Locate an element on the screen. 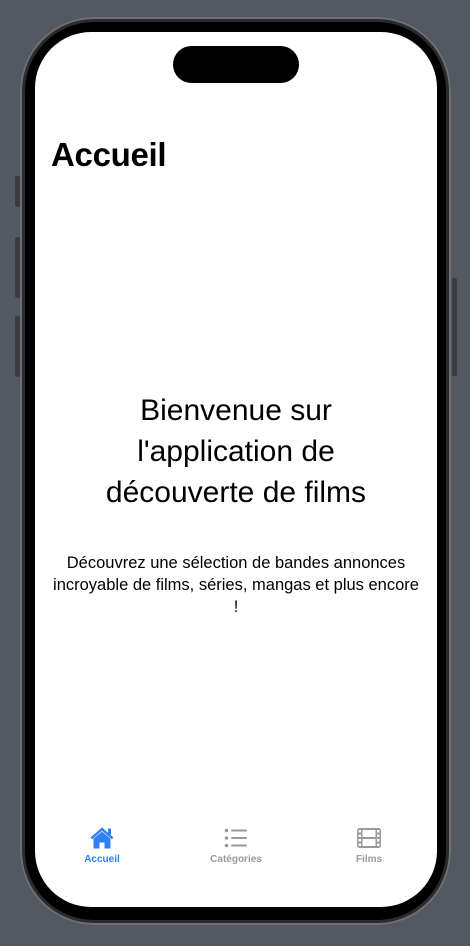 Image resolution: width=470 pixels, height=946 pixels. tab-films-label: Films is located at coordinates (369, 859).